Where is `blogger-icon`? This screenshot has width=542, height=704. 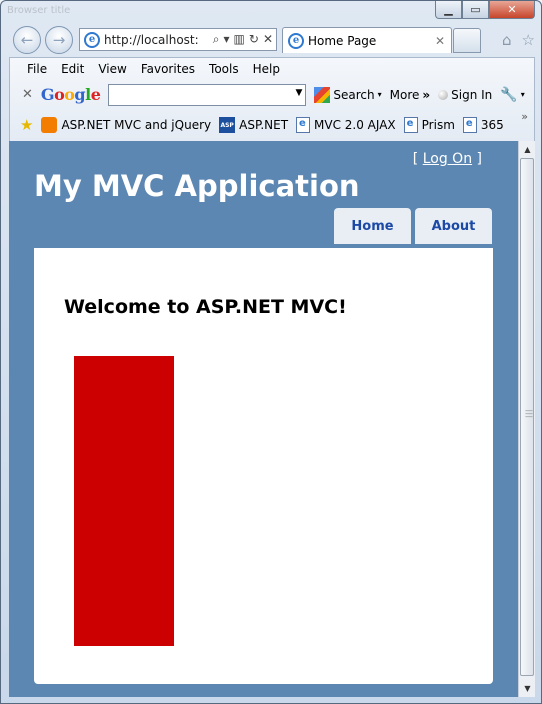 blogger-icon is located at coordinates (49, 125).